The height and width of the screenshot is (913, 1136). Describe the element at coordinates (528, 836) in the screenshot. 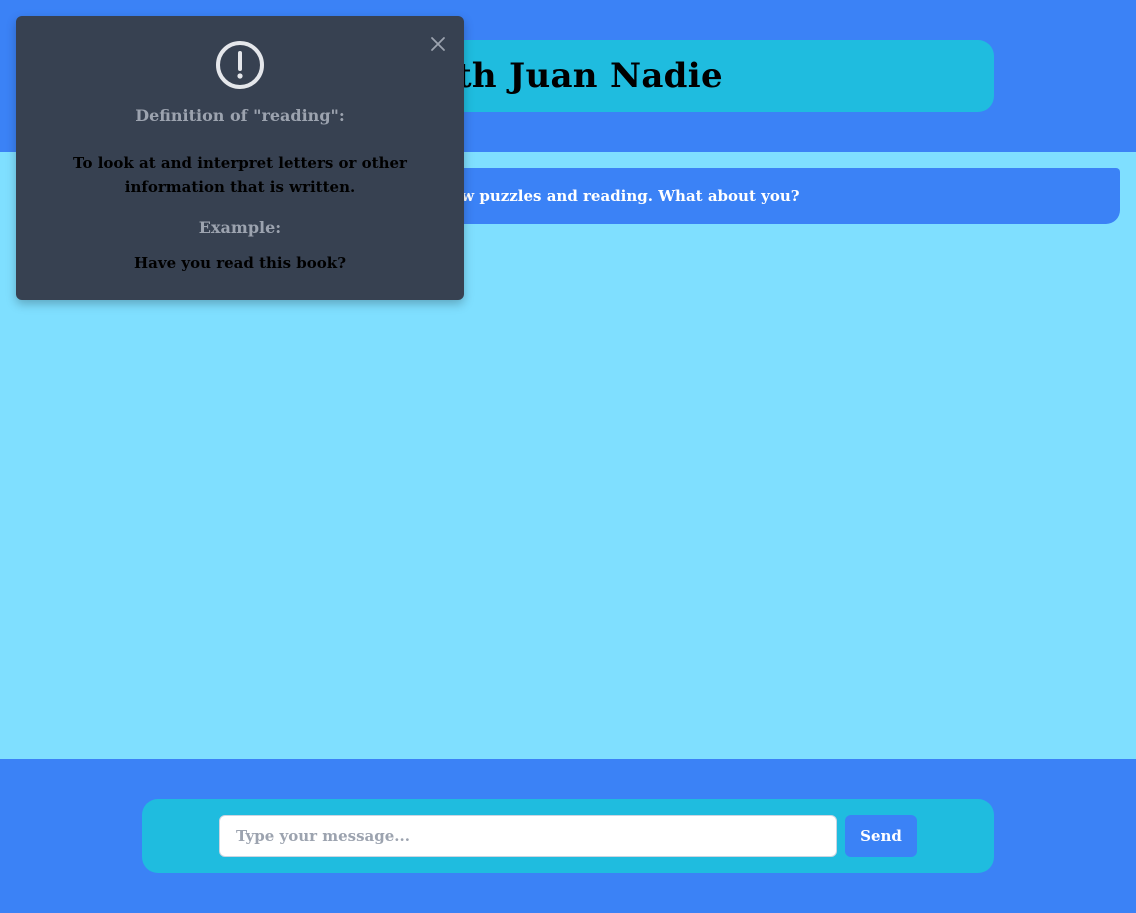

I see `message-input` at that location.